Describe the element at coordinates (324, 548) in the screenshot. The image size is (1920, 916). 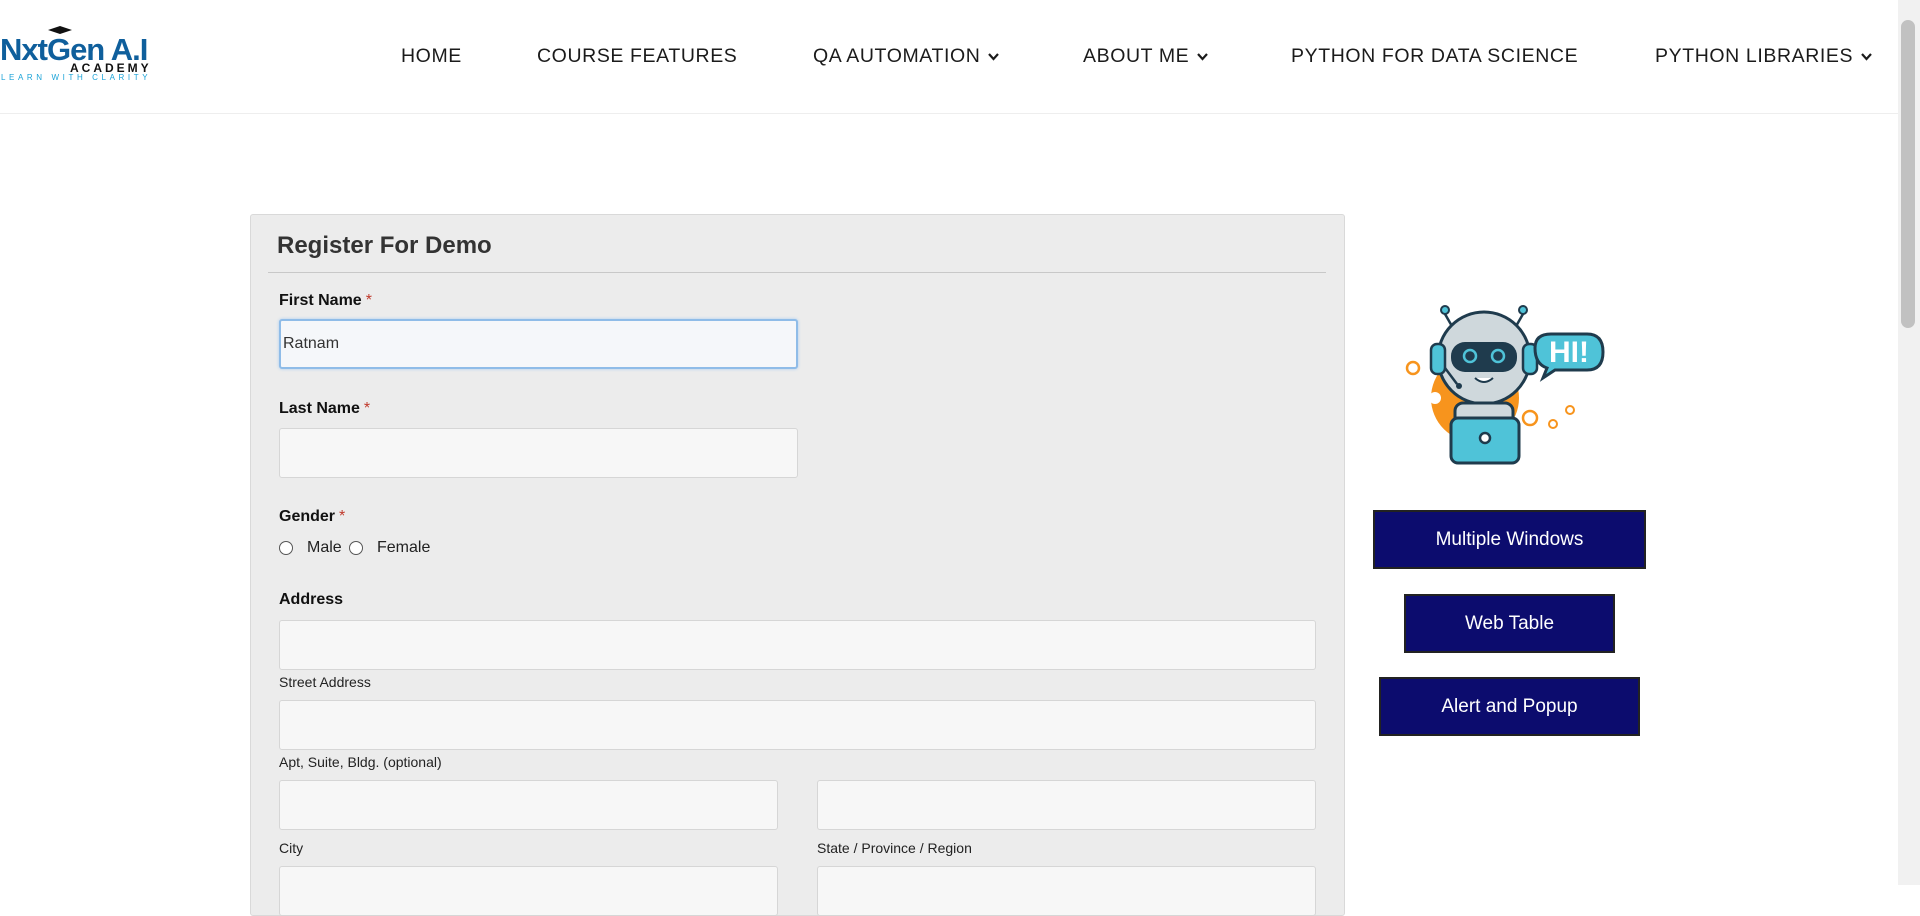
I see `gender-male-label: Male` at that location.